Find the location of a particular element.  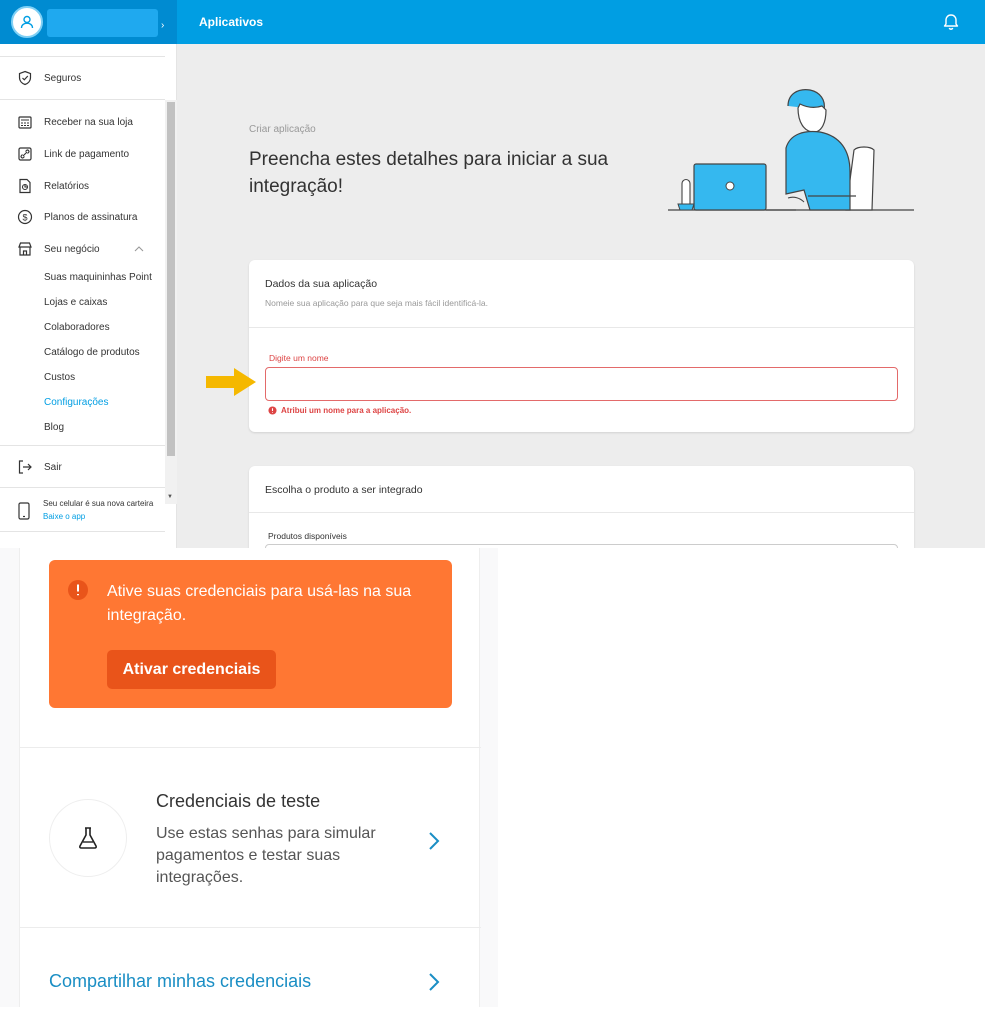

sidebar-item-receber: Receber na sua loja is located at coordinates (82, 122).